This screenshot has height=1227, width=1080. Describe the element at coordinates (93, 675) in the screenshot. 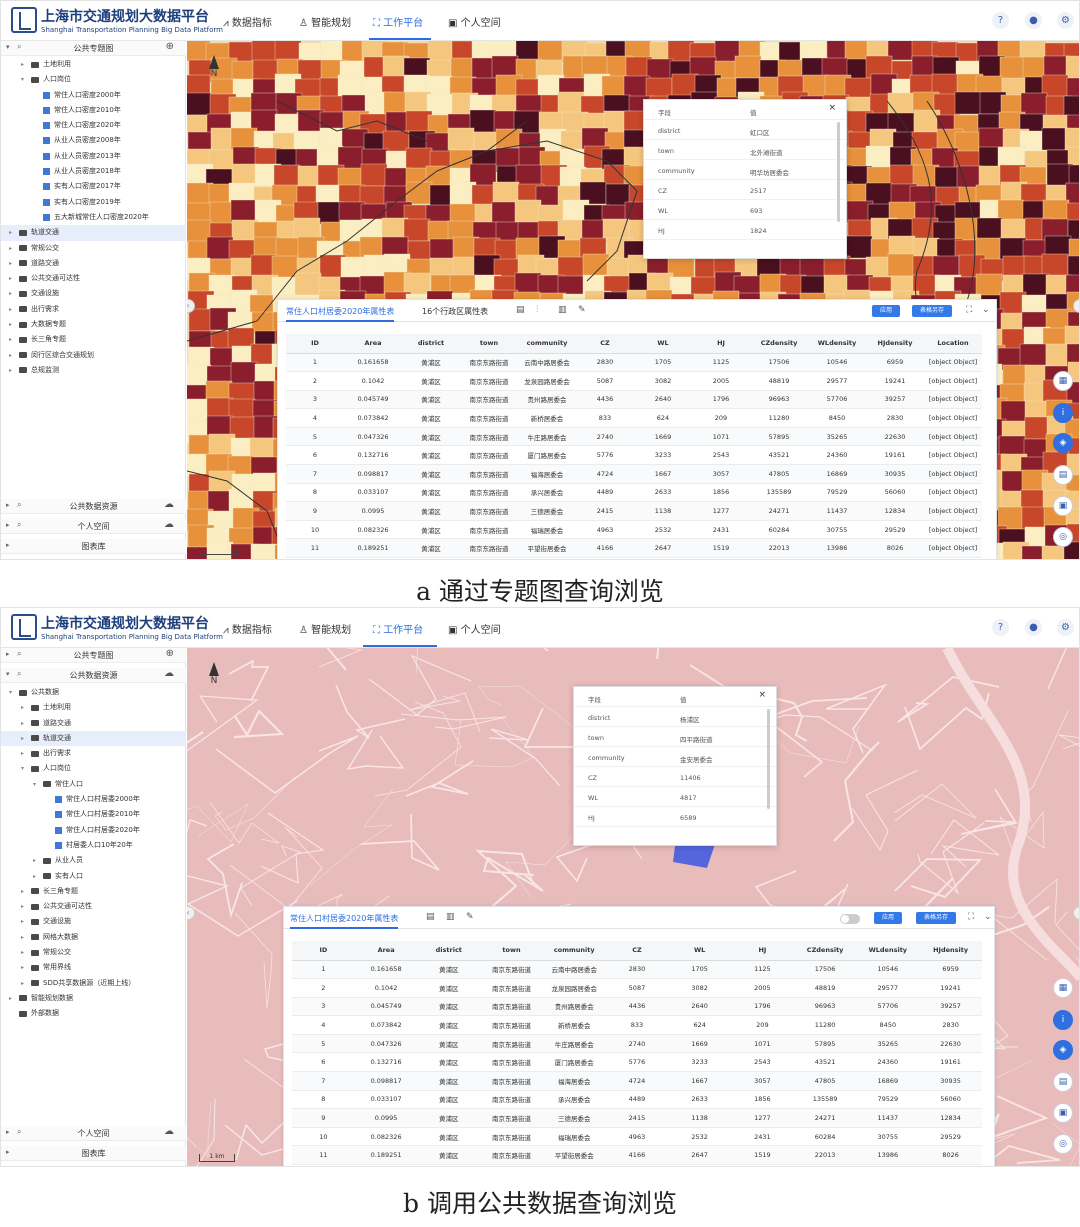

I see `section-public-data: ▾ ⌕ 公共数据资源 ☁` at that location.